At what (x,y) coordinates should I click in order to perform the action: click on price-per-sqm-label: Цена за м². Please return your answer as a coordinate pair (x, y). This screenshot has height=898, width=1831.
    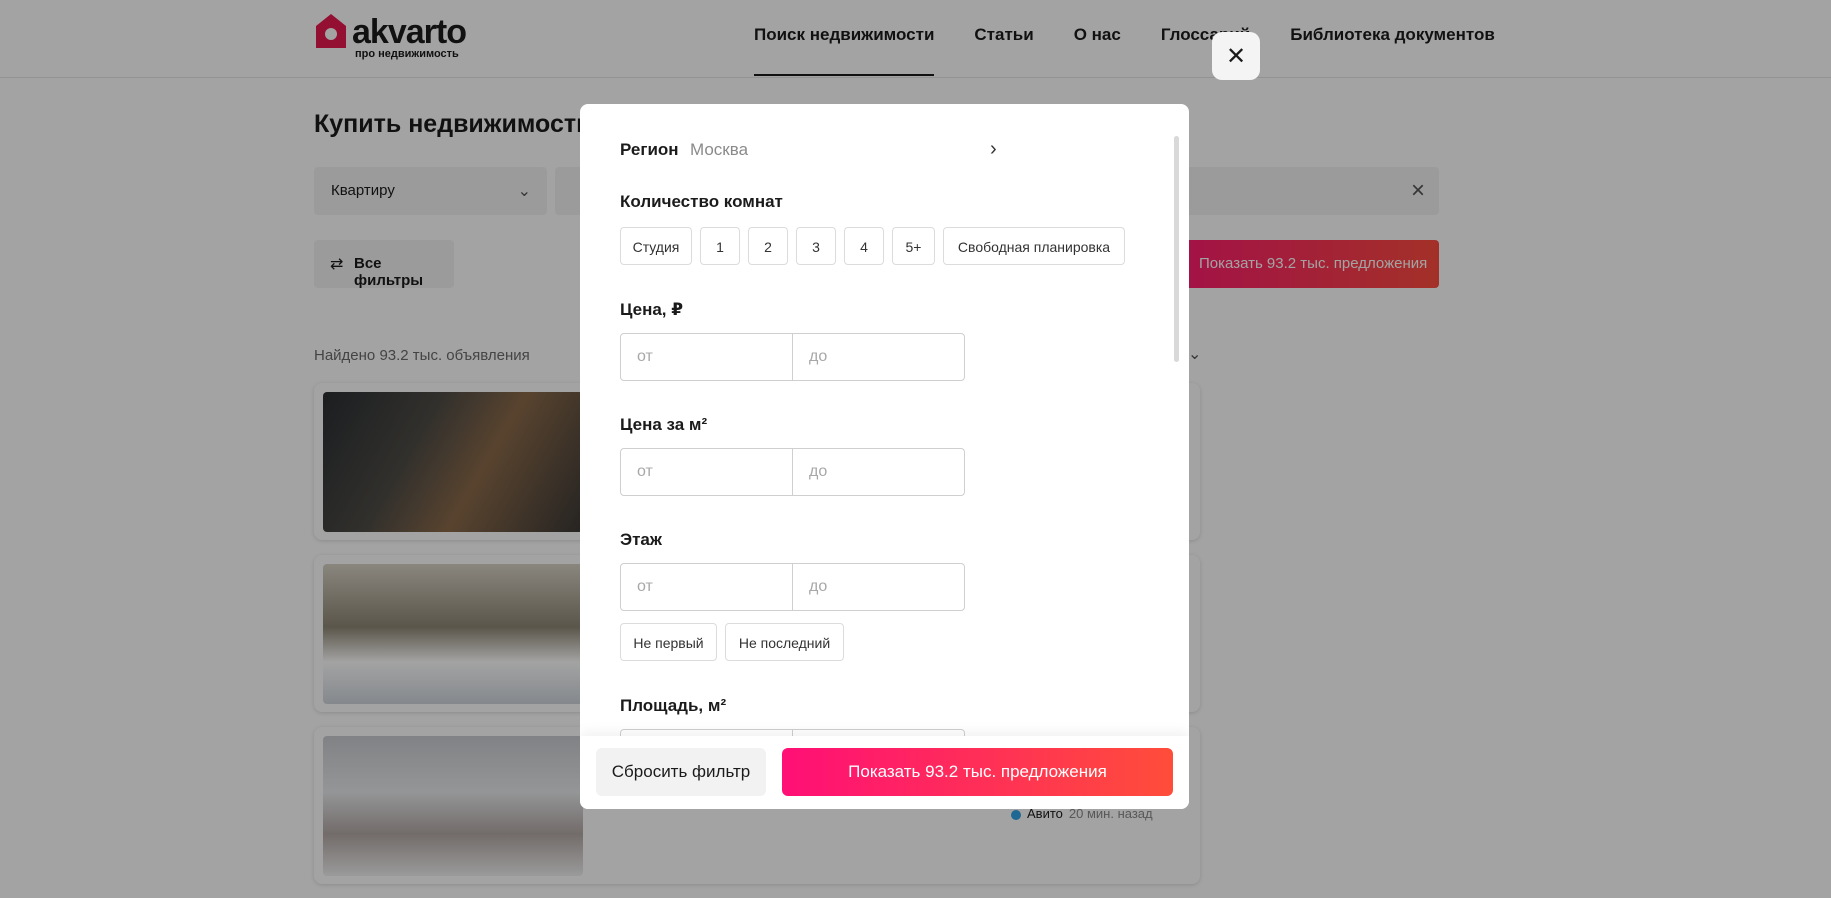
    Looking at the image, I should click on (664, 424).